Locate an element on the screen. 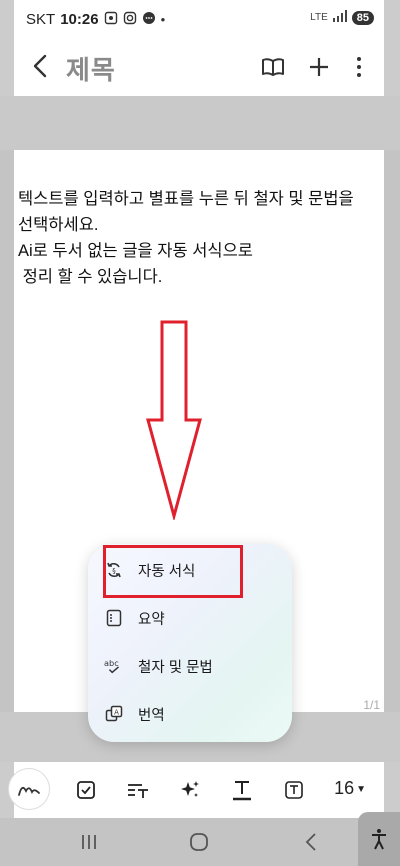  more-icon is located at coordinates (359, 67).